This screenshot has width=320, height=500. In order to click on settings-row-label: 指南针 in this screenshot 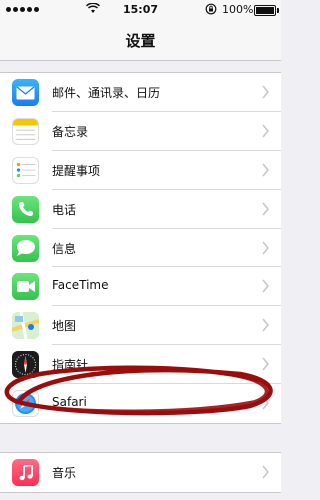, I will do `click(70, 365)`.